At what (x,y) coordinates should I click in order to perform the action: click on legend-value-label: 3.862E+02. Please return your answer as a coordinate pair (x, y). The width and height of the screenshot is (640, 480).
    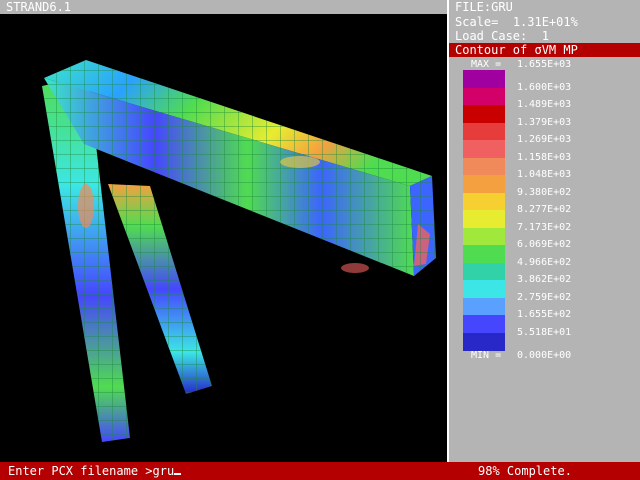
    Looking at the image, I should click on (544, 279).